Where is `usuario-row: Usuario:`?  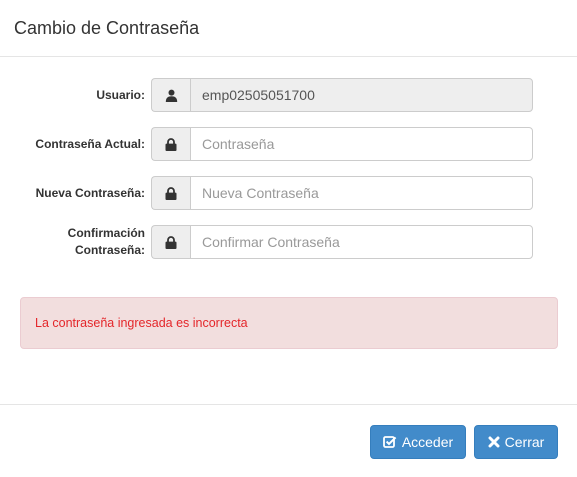 usuario-row: Usuario: is located at coordinates (288, 95).